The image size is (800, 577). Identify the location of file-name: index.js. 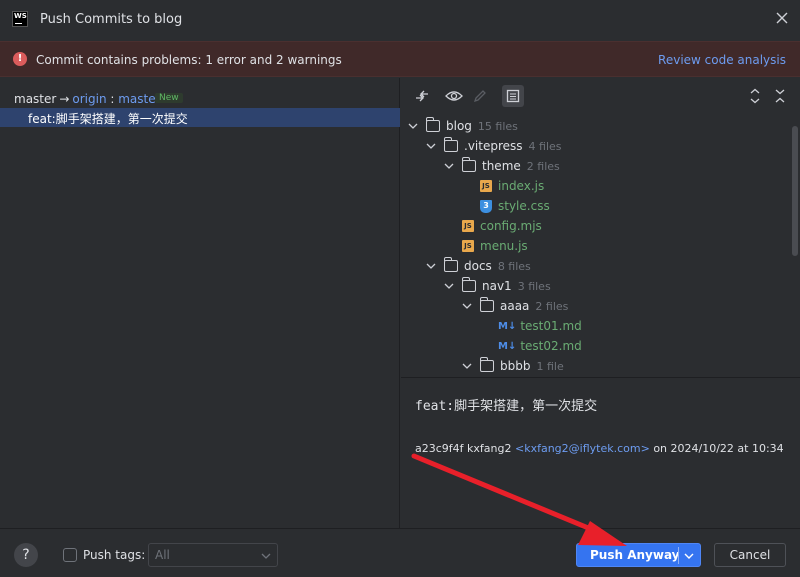
(521, 186).